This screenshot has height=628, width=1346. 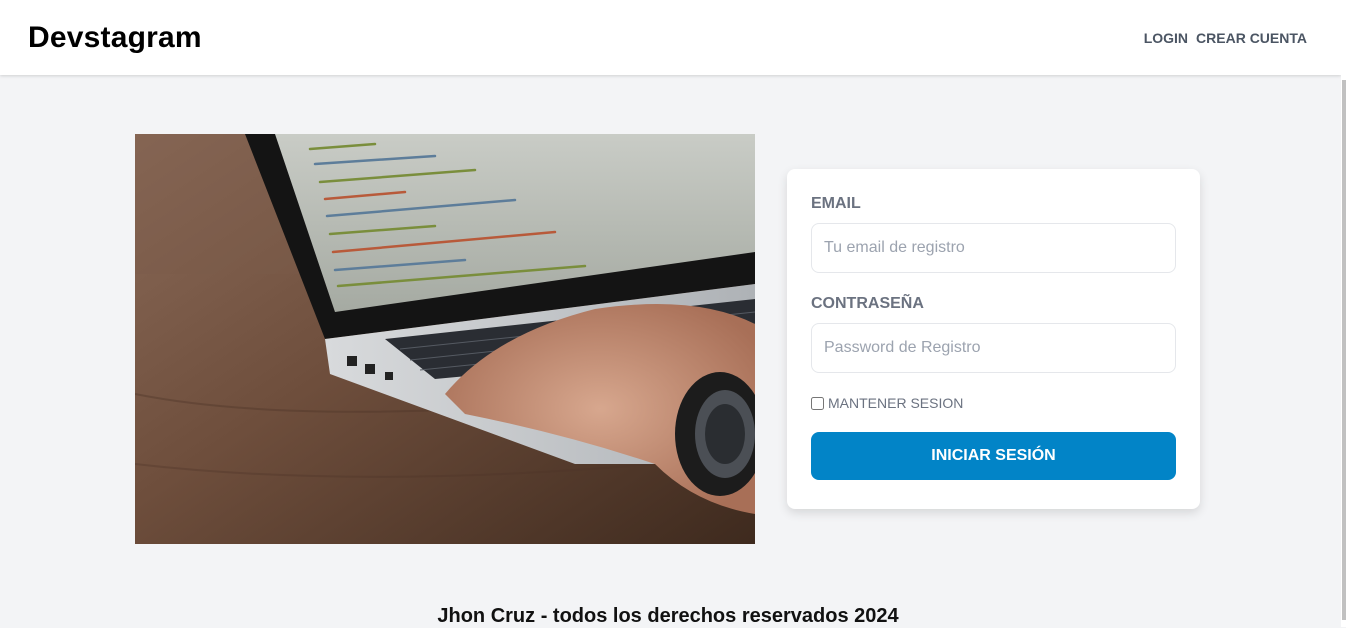 What do you see at coordinates (670, 37) in the screenshot?
I see `site-header: Devstagram LOGIN CREAR CUENTA` at bounding box center [670, 37].